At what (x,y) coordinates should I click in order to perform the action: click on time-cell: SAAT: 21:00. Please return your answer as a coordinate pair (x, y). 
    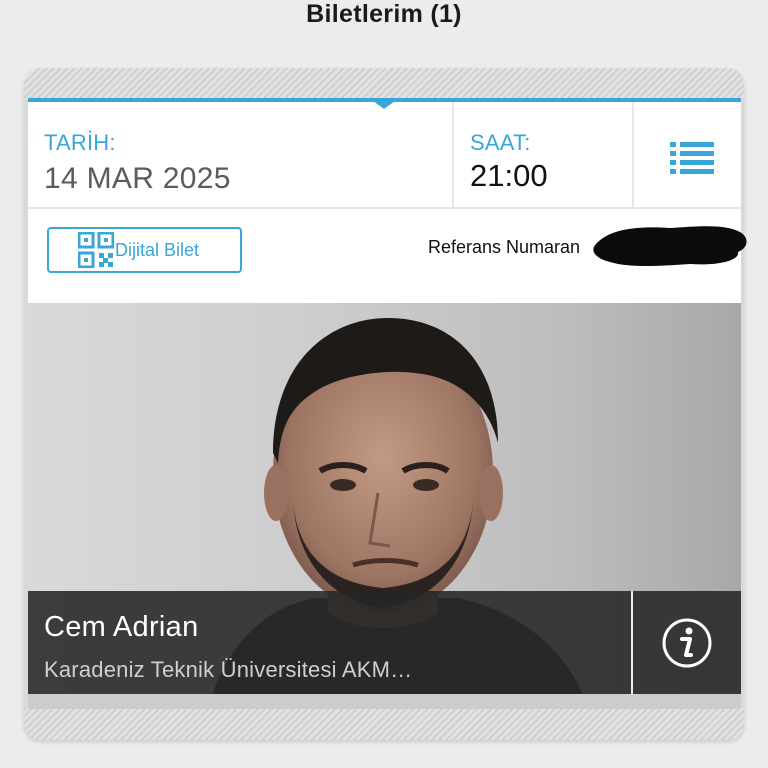
    Looking at the image, I should click on (544, 154).